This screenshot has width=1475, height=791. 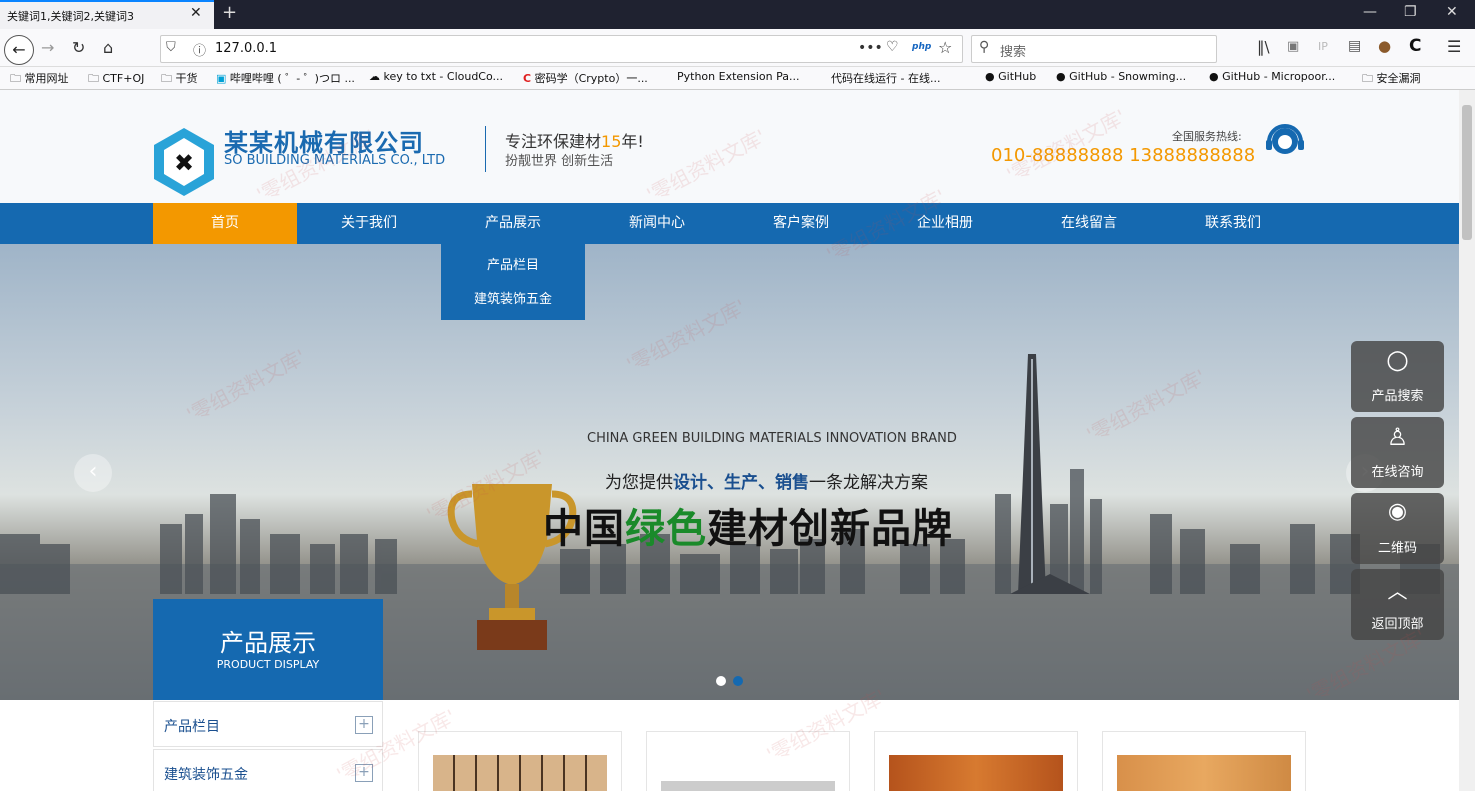 I want to click on logo-wrench-icon: ✖, so click(x=184, y=162).